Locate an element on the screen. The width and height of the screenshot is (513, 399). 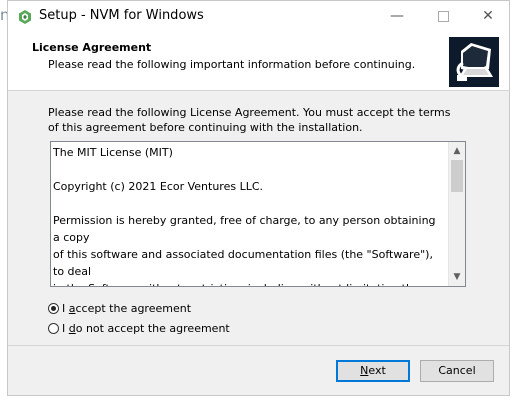
decline-agreement-option: I do not accept the agreement is located at coordinates (139, 329).